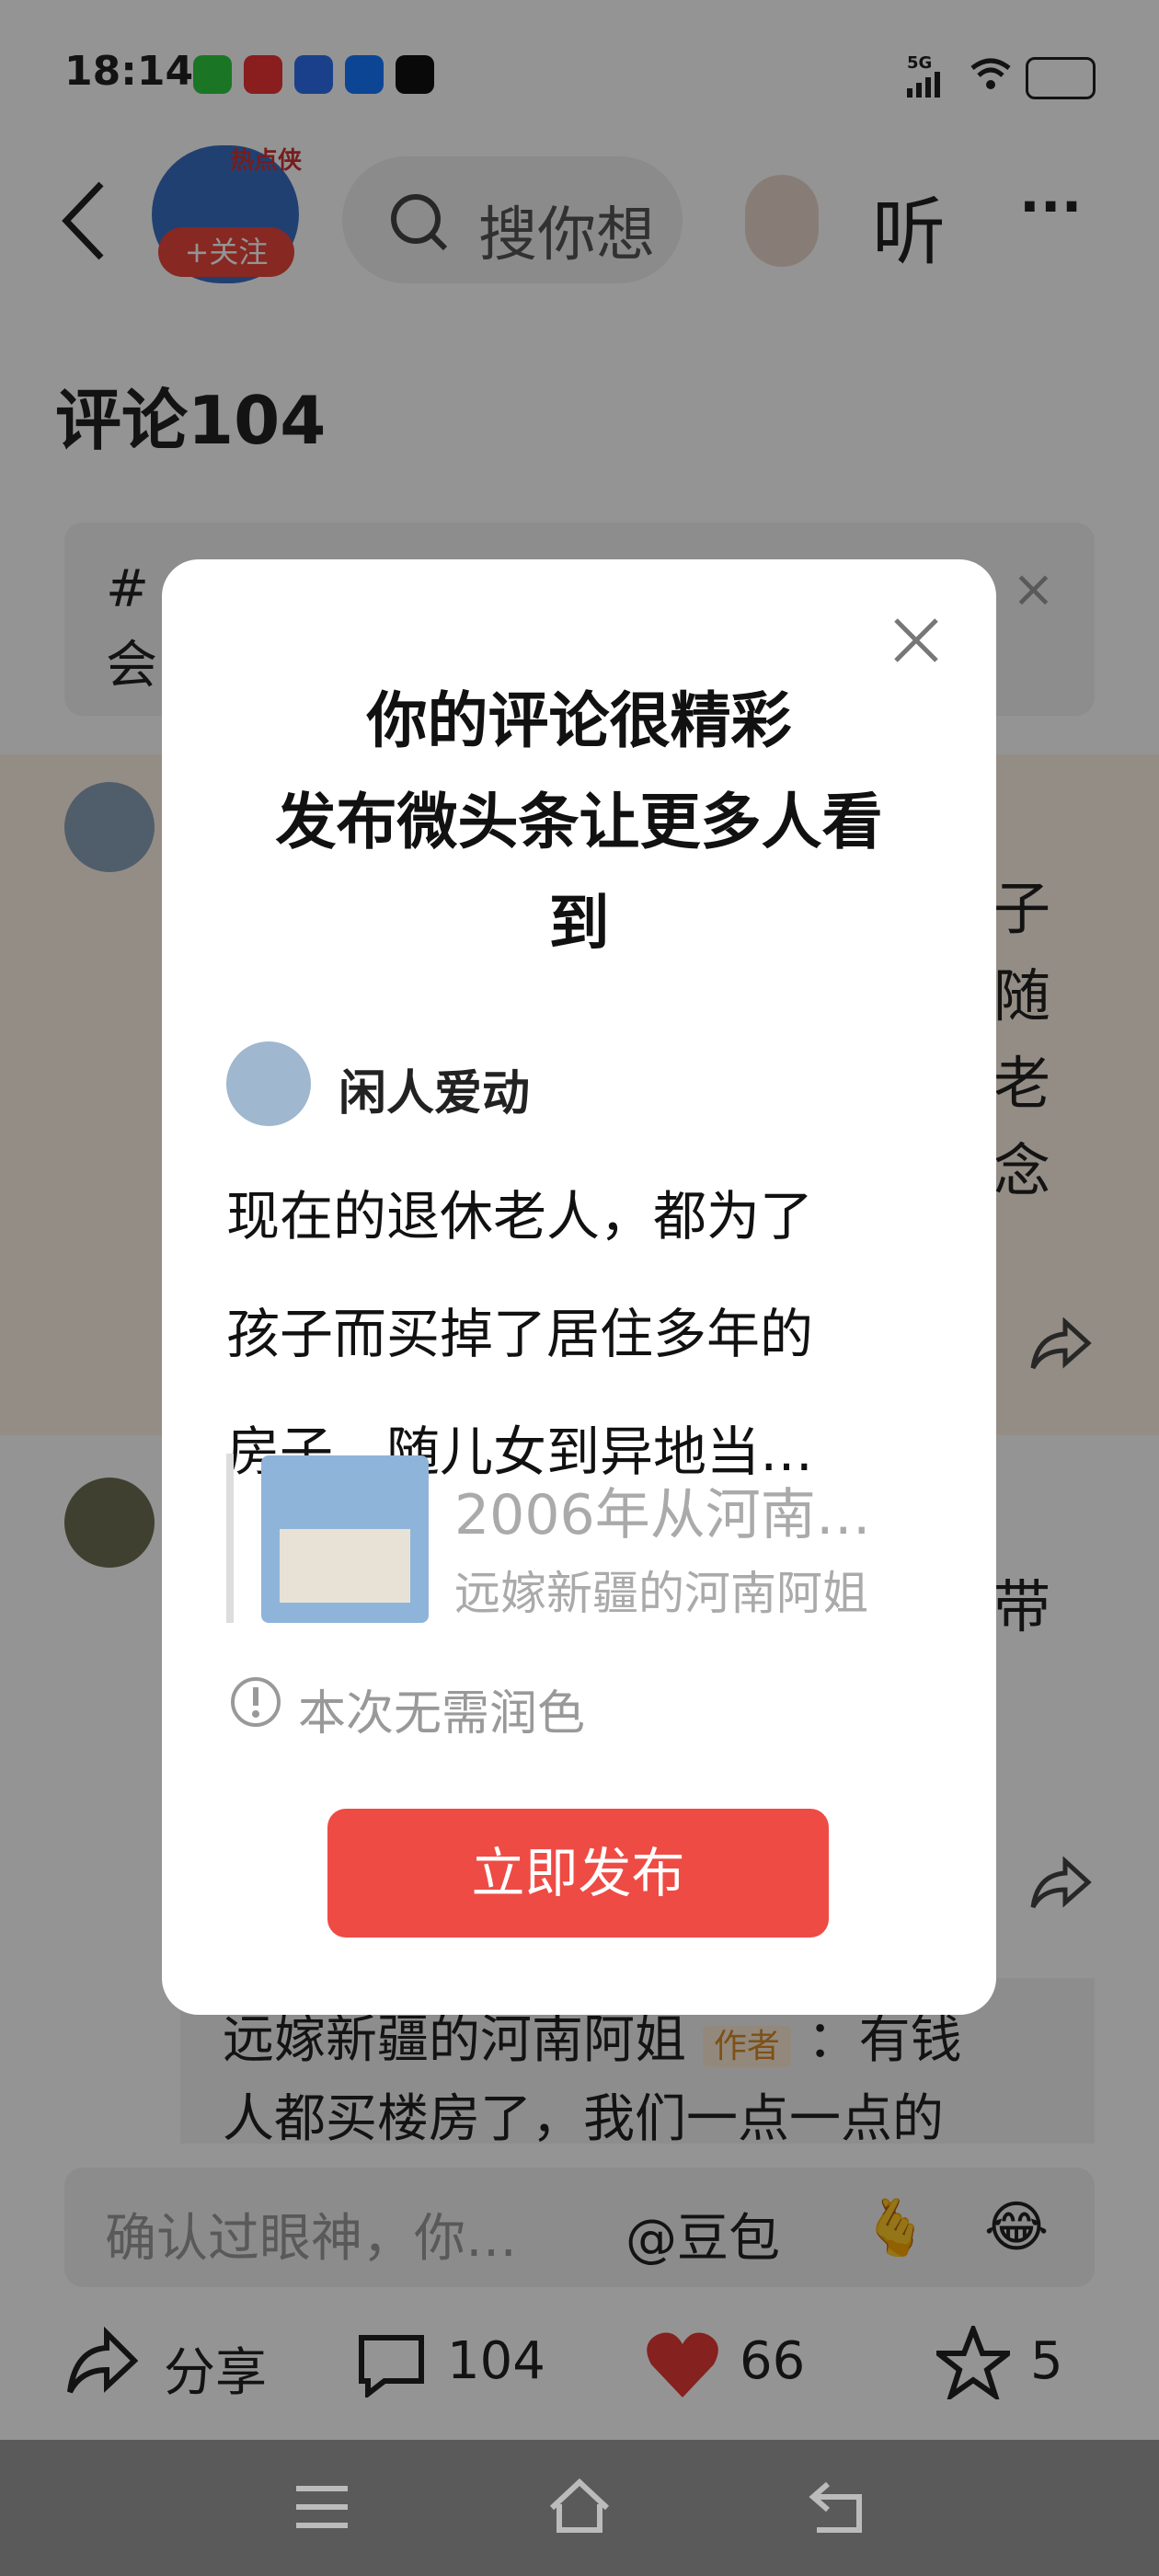  Describe the element at coordinates (916, 642) in the screenshot. I see `close-icon` at that location.